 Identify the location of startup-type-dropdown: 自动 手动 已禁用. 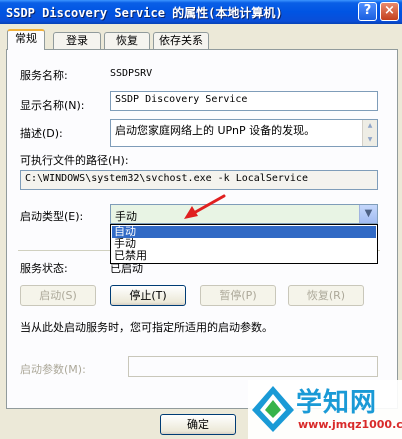
(244, 244).